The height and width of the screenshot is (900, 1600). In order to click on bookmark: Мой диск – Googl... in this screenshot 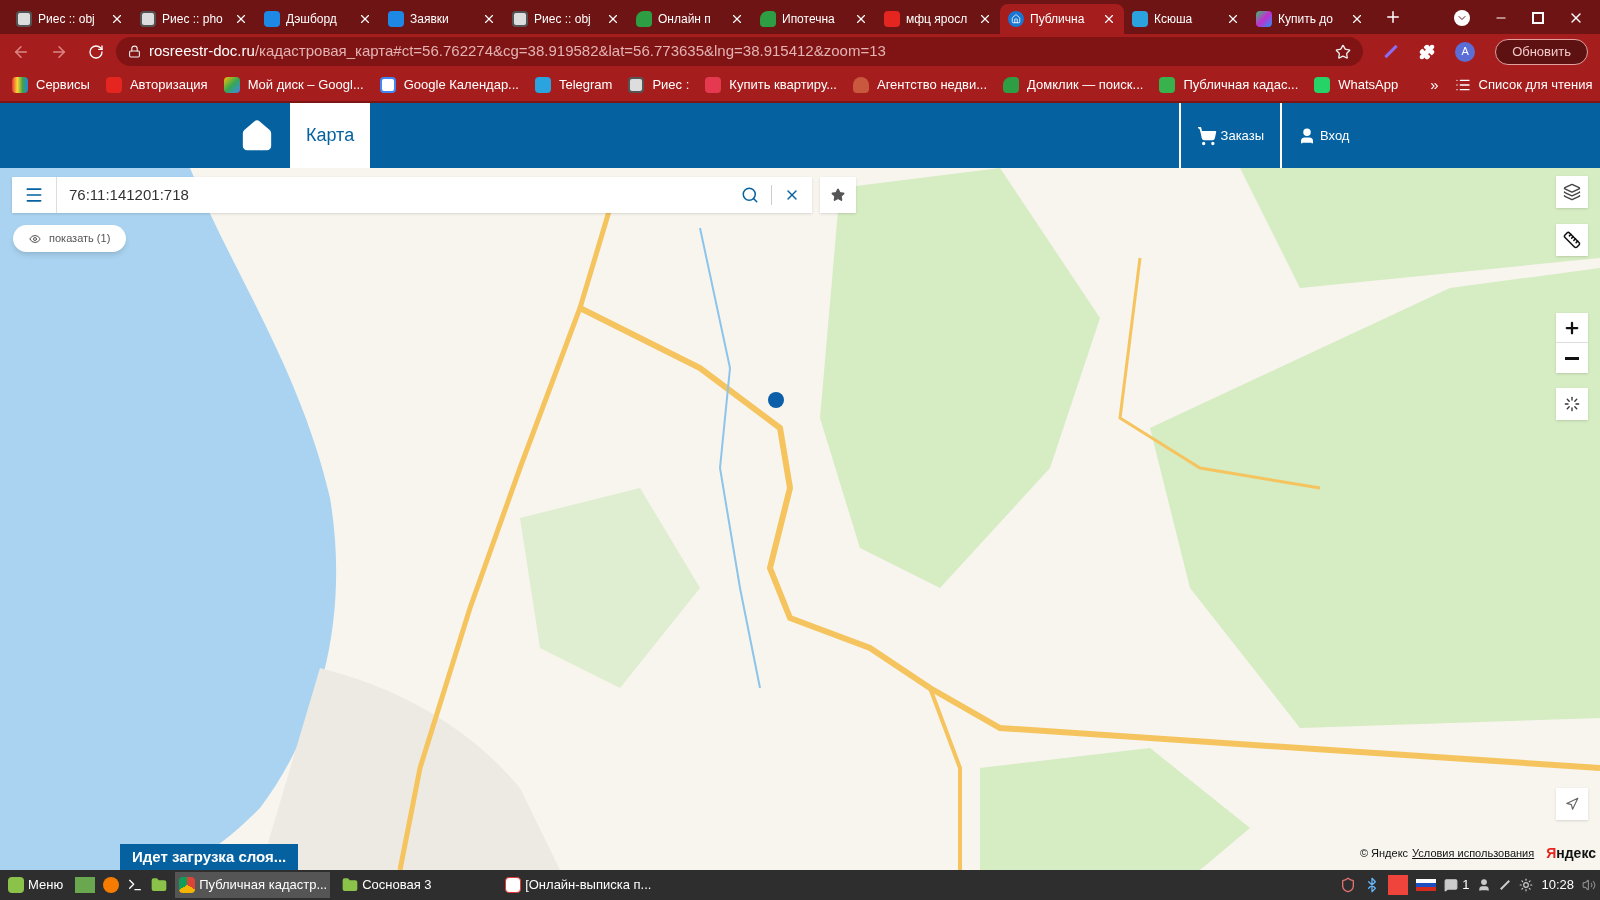, I will do `click(293, 85)`.